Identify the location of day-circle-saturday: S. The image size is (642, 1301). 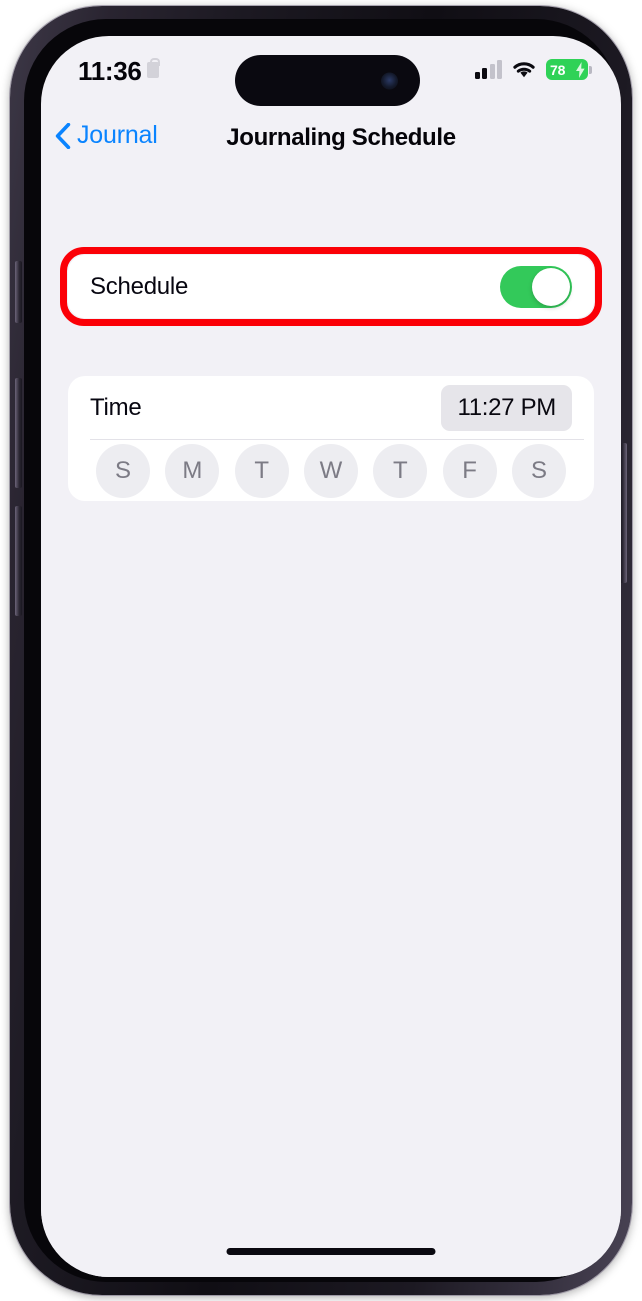
(538, 470).